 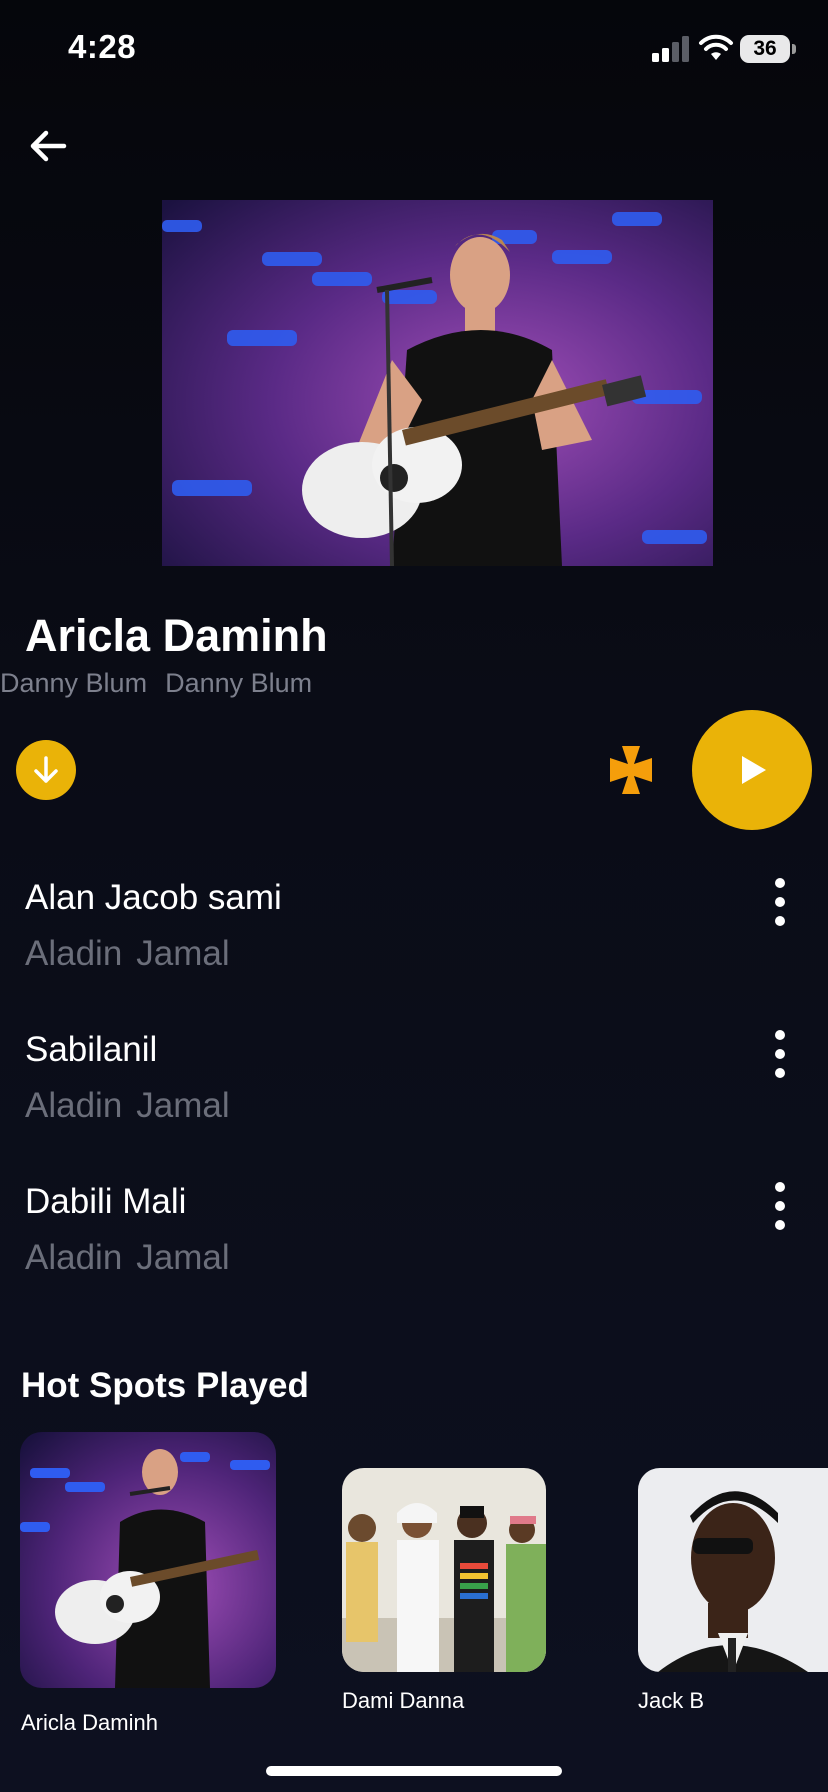 I want to click on track-title: Alan Jacob sami, so click(x=153, y=897).